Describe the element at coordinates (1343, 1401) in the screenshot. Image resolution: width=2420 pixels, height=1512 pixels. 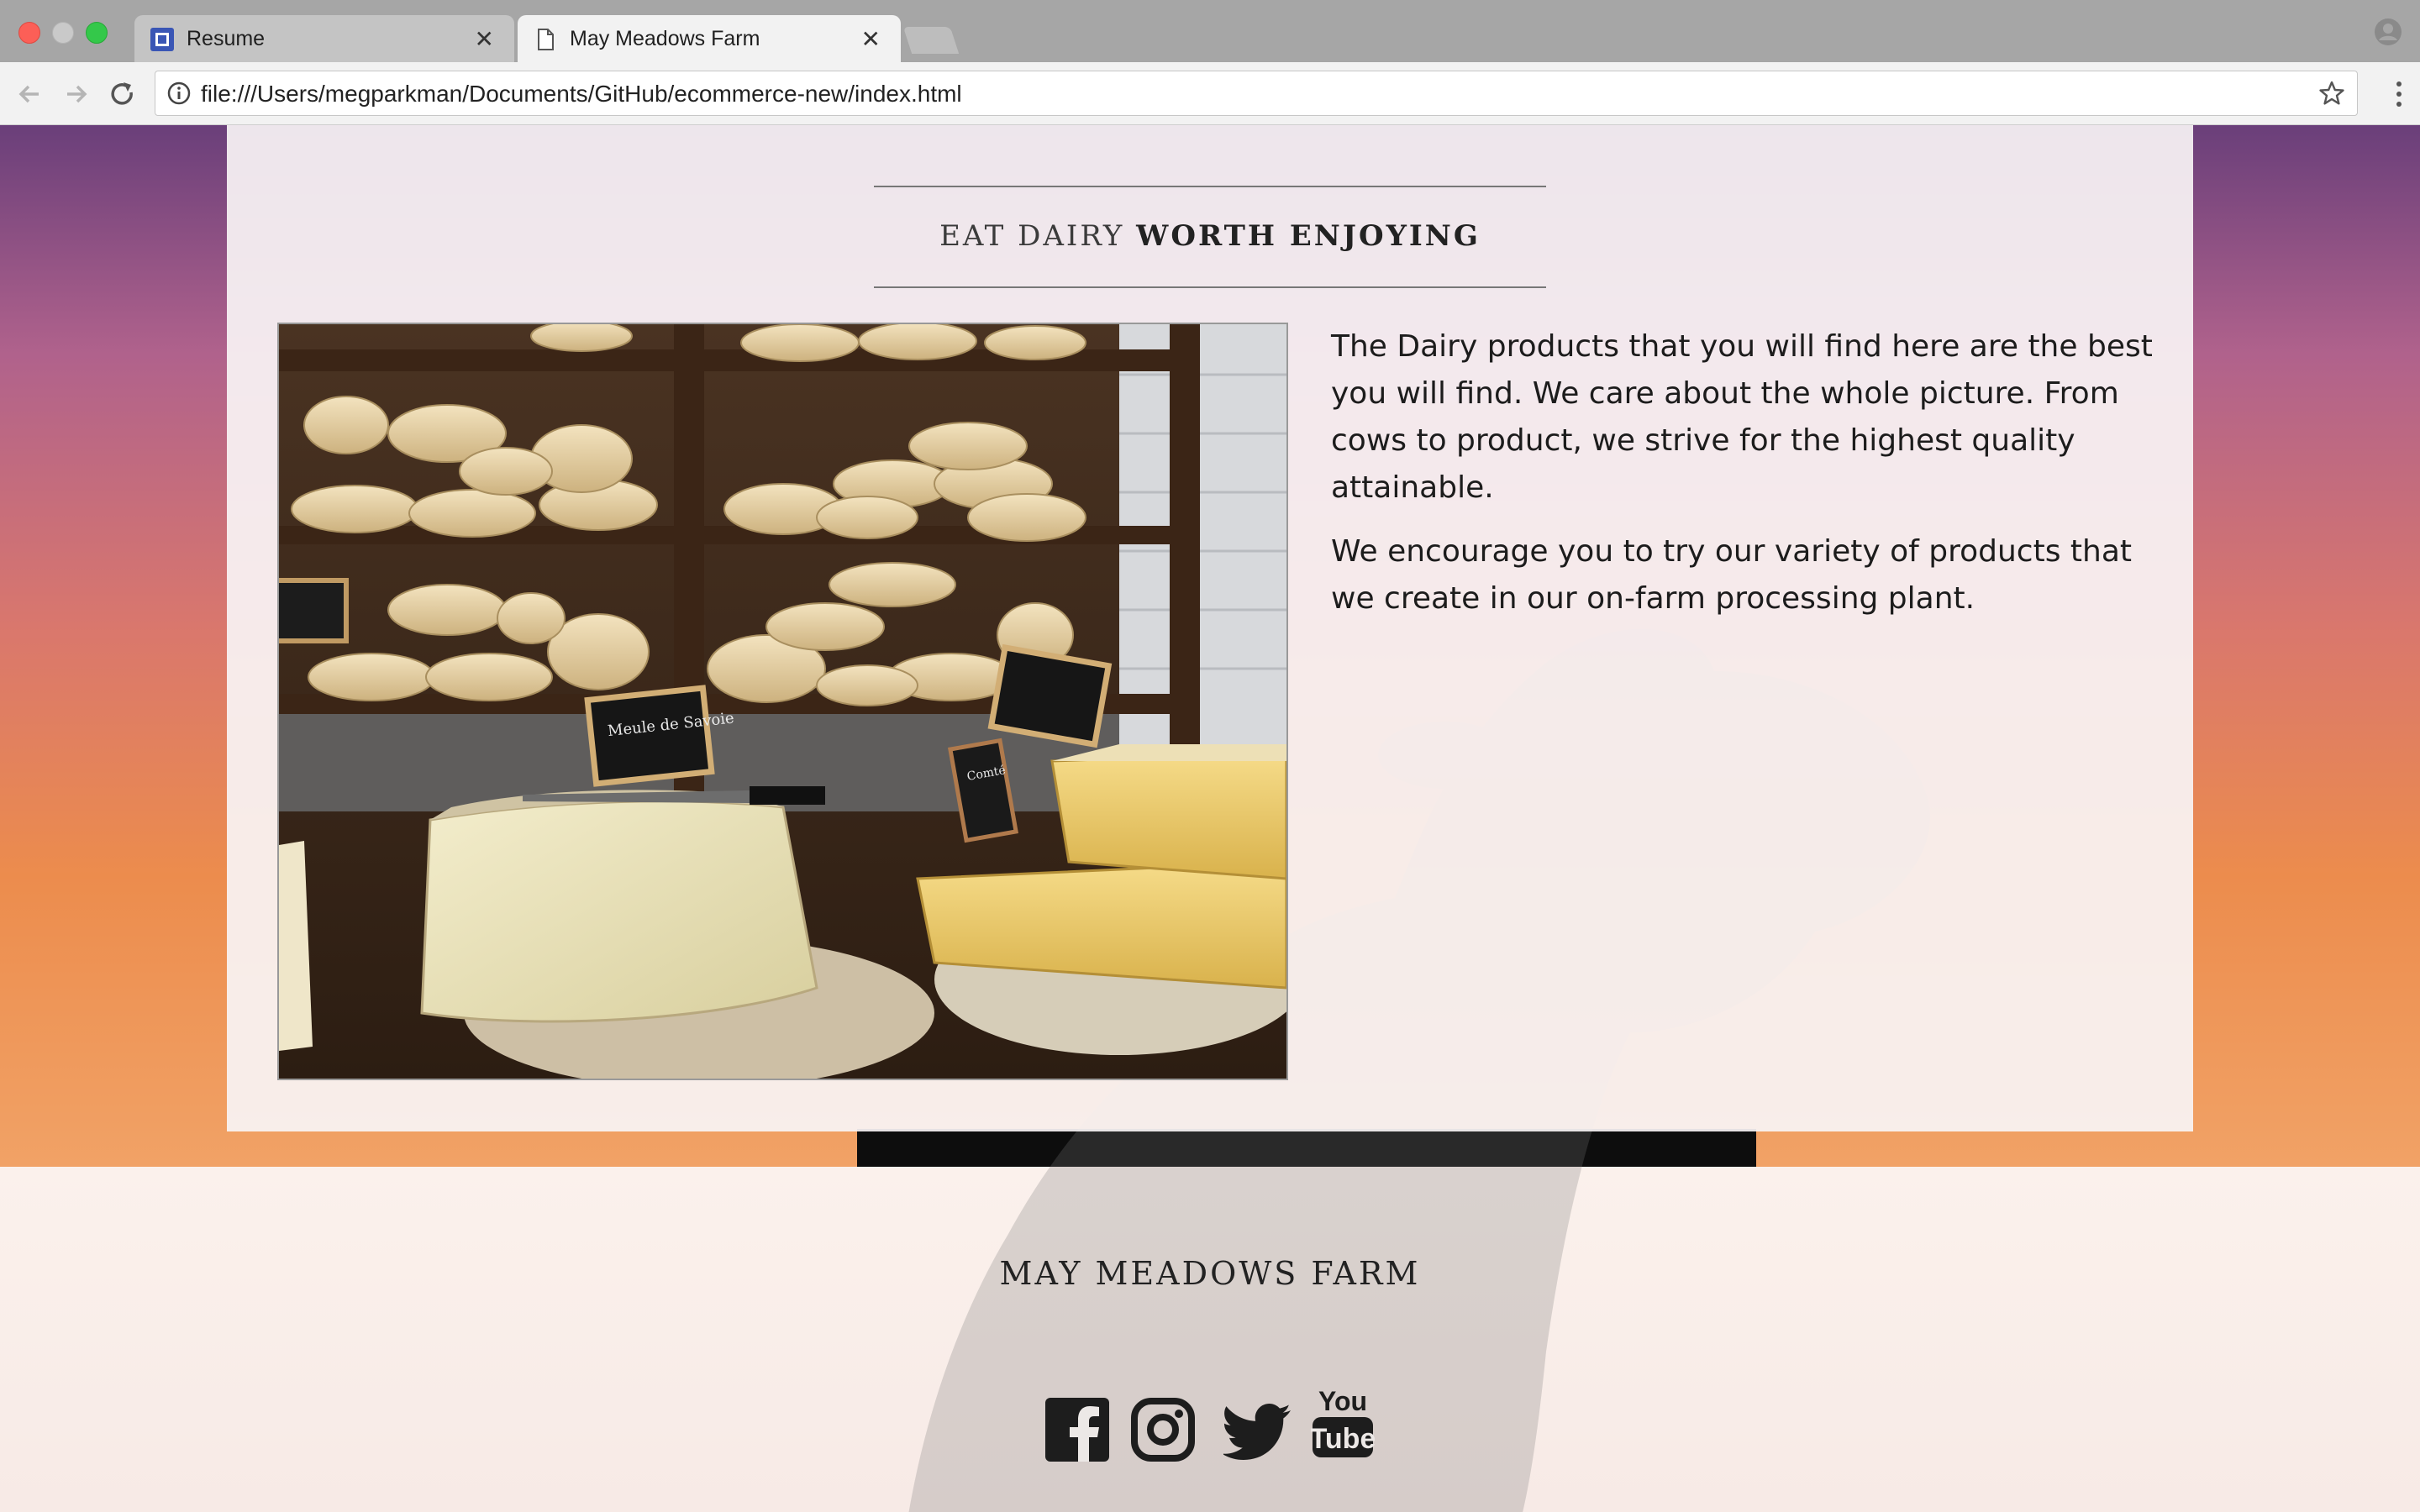
I see `youtube-you-text: You` at that location.